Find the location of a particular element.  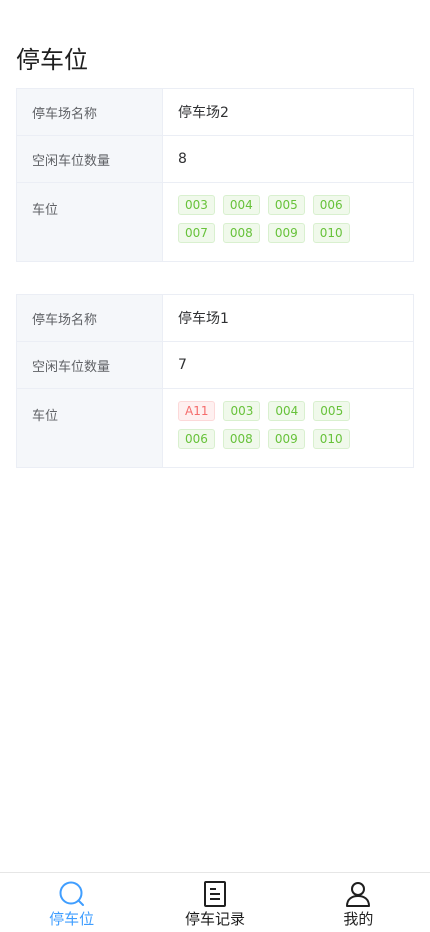

spot-tag-free: 007 is located at coordinates (196, 233).